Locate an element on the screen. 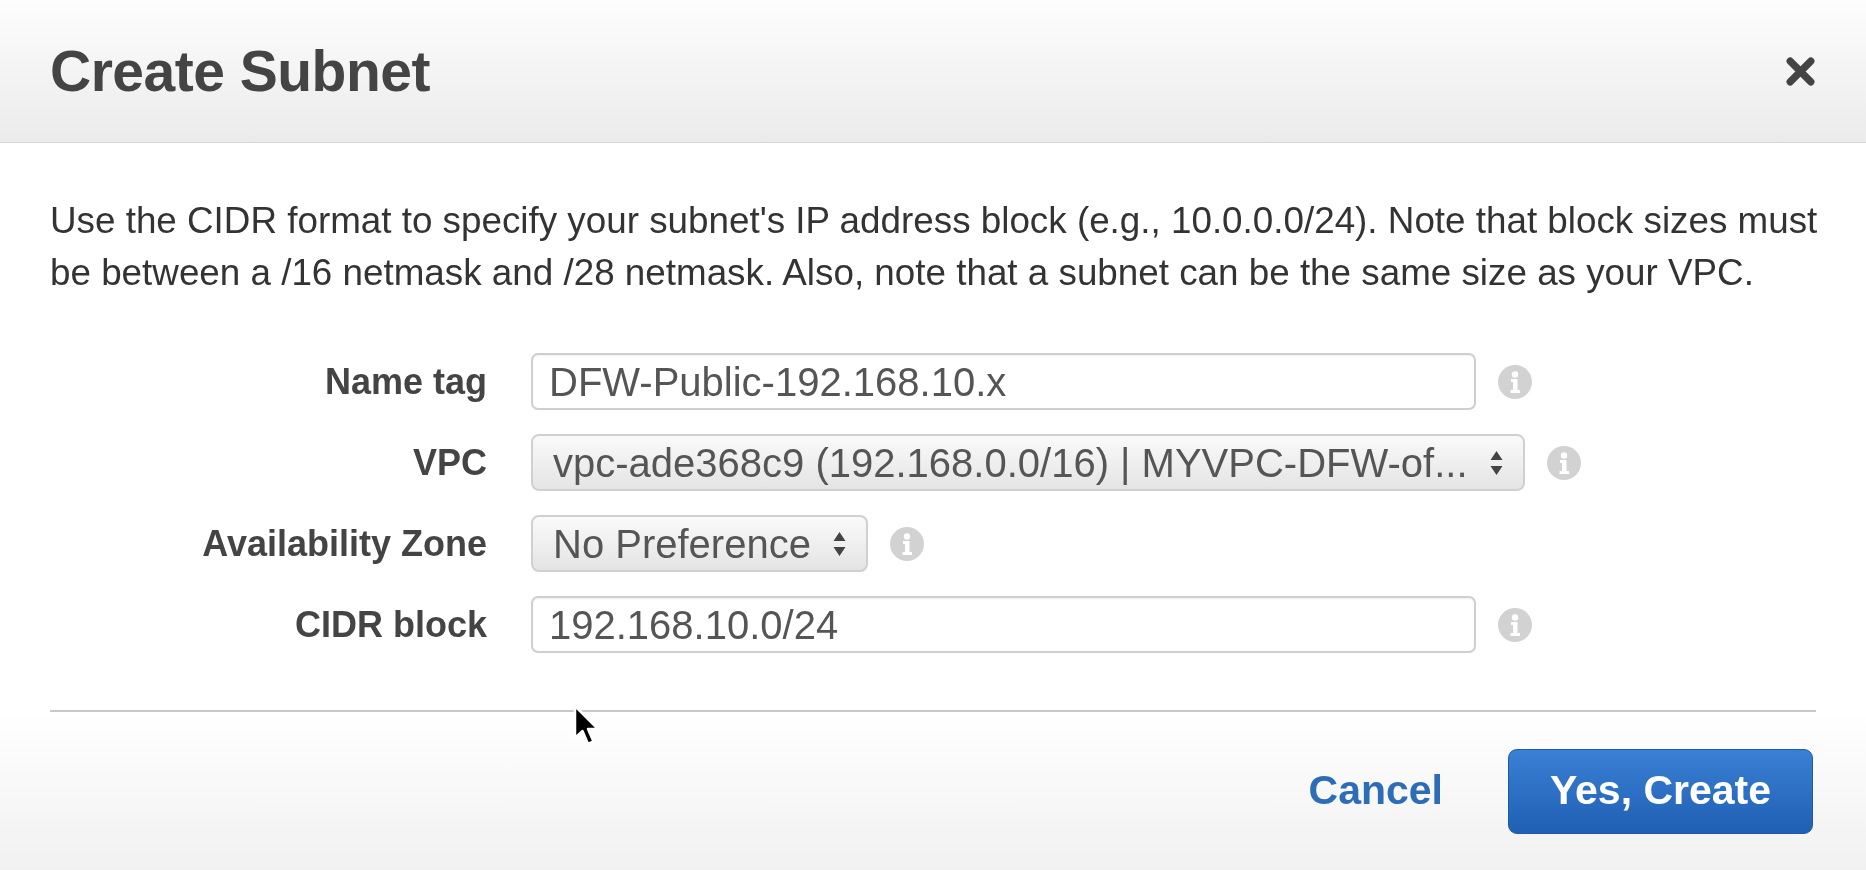 This screenshot has width=1866, height=870. text-input: 192.168.10.0/24 is located at coordinates (1003, 624).